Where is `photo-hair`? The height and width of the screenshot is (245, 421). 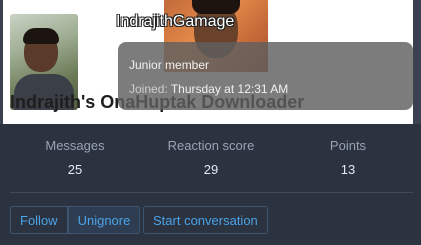
photo-hair is located at coordinates (216, 7).